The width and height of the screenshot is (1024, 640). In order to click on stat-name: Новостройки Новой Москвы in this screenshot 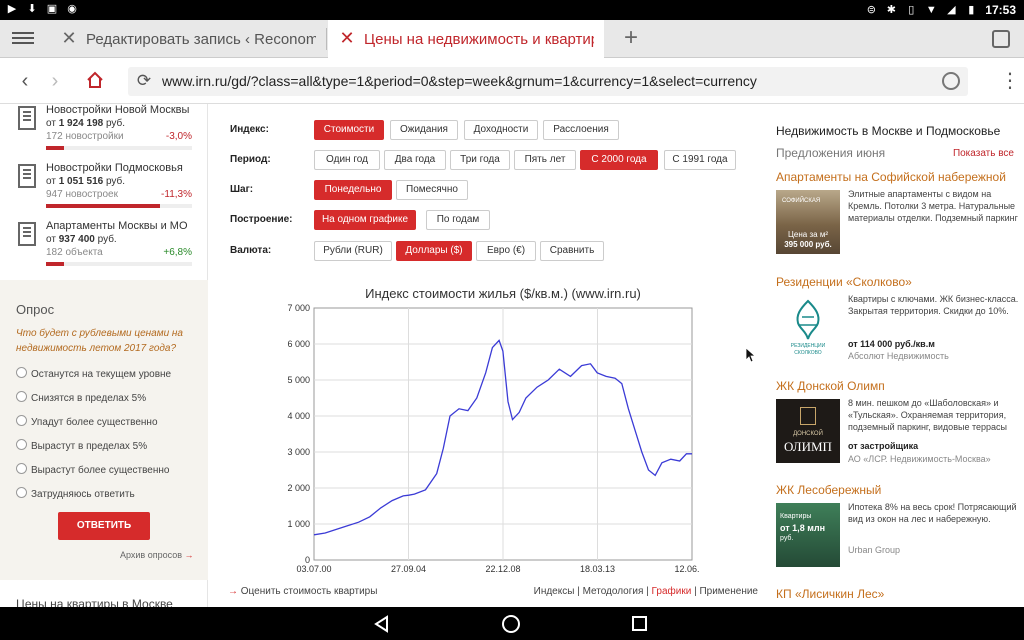, I will do `click(117, 110)`.